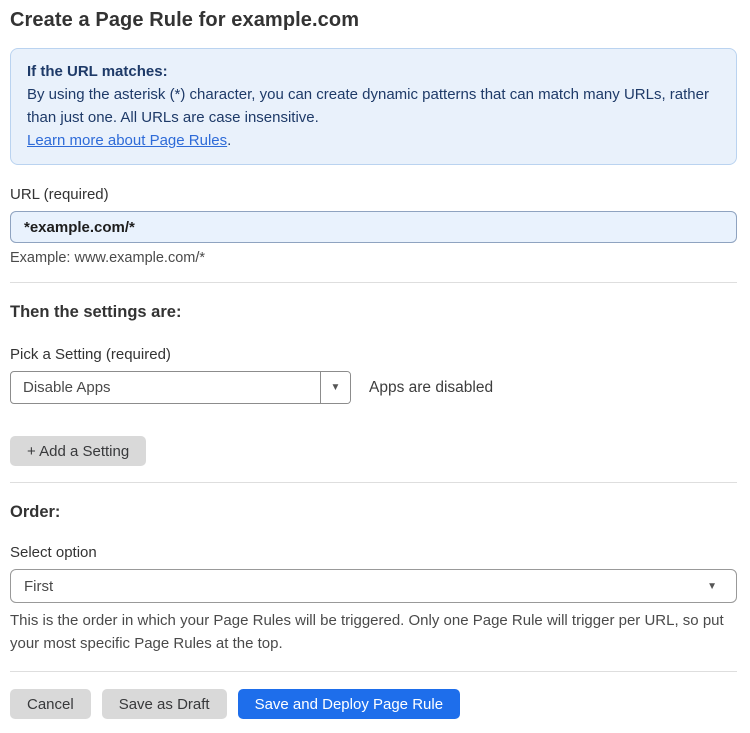 Image resolution: width=750 pixels, height=733 pixels. What do you see at coordinates (180, 387) in the screenshot?
I see `setting-select: Disable Apps ▼` at bounding box center [180, 387].